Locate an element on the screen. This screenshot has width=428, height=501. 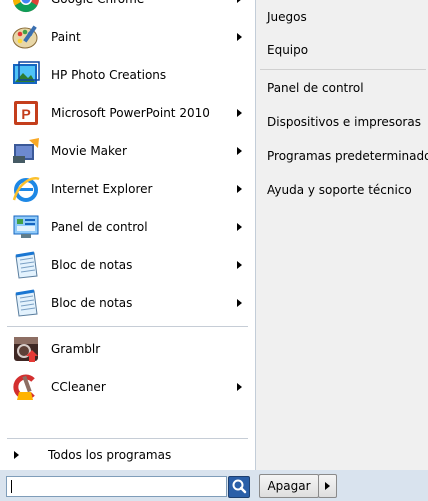
program-item-gramblr: Gramblr is located at coordinates (129, 349).